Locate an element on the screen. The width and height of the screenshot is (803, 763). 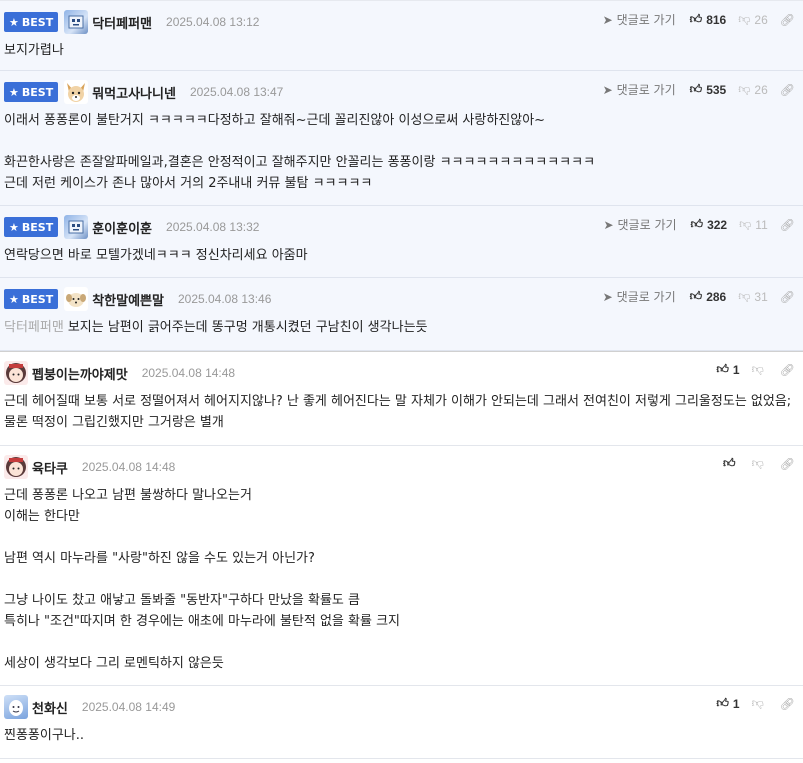
nickname: 육타쿠 is located at coordinates (50, 467).